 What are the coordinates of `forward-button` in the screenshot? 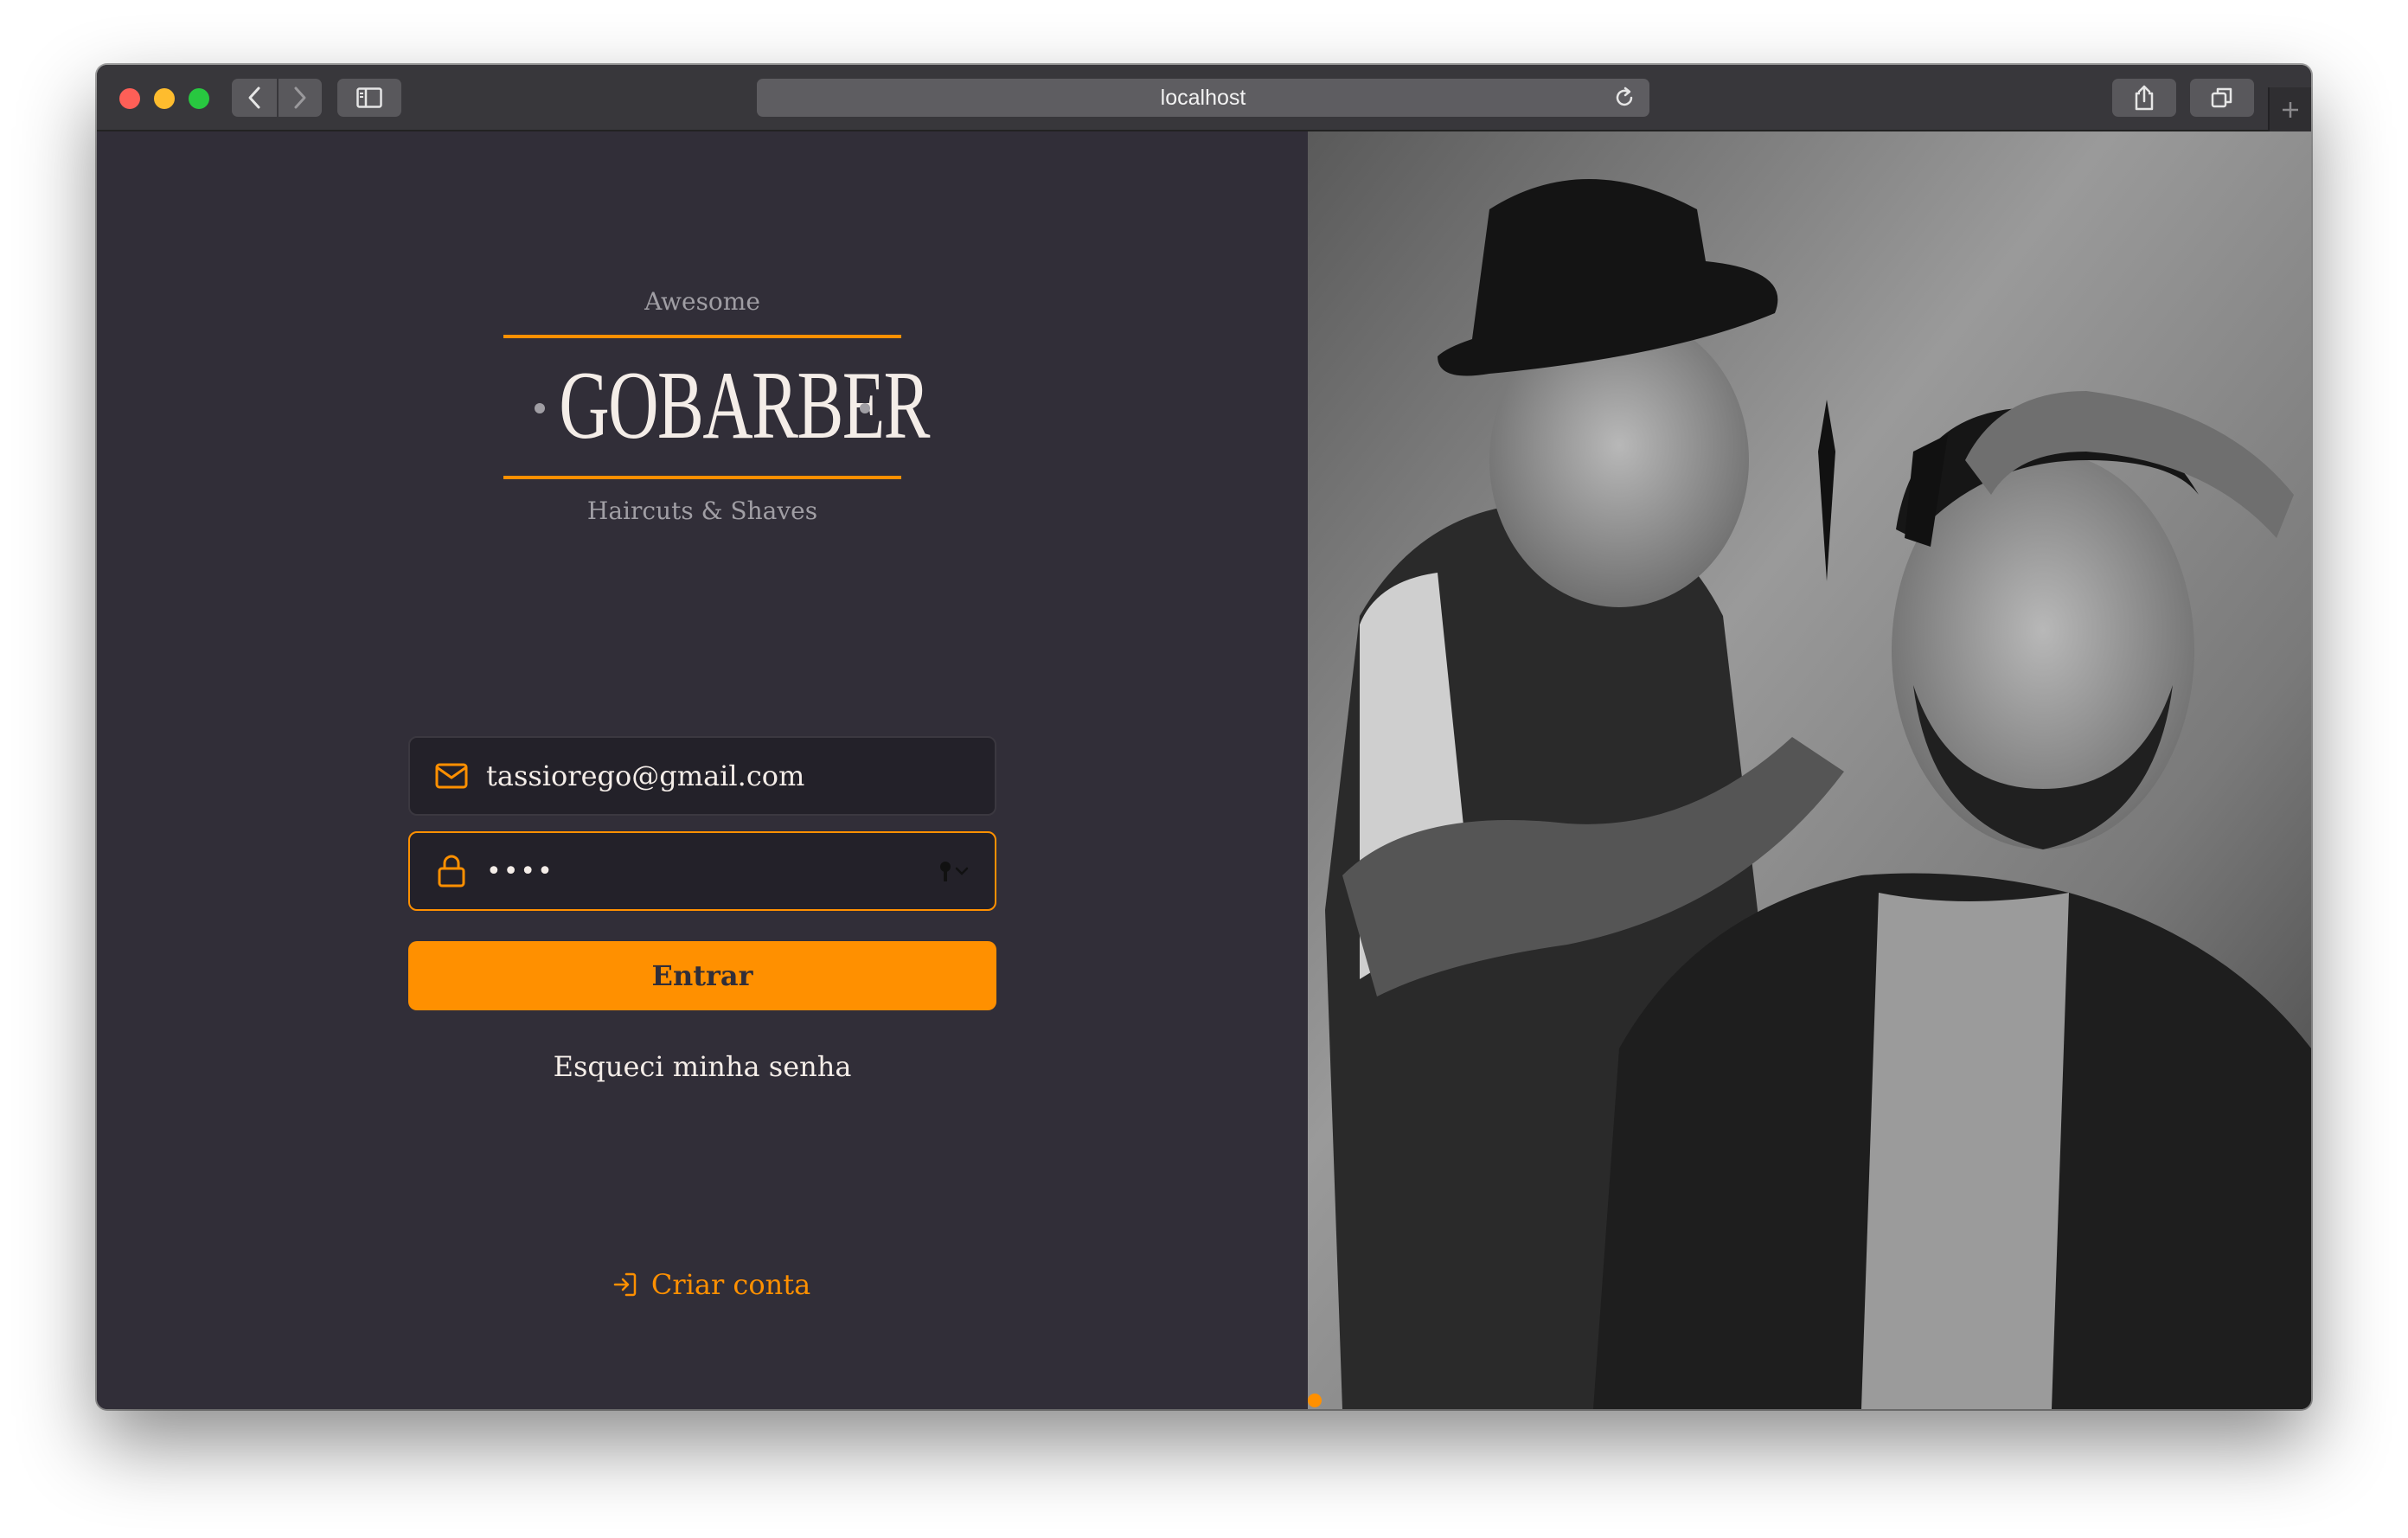 It's located at (299, 98).